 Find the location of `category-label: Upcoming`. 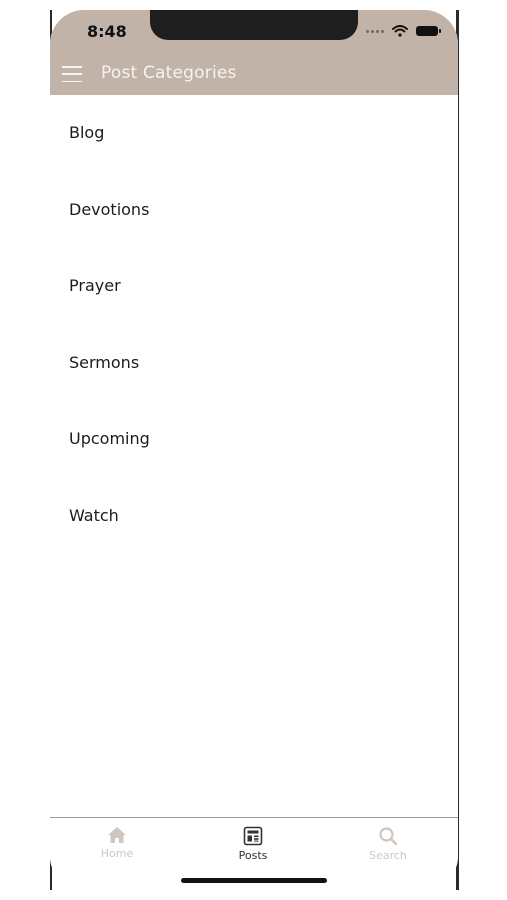

category-label: Upcoming is located at coordinates (109, 439).